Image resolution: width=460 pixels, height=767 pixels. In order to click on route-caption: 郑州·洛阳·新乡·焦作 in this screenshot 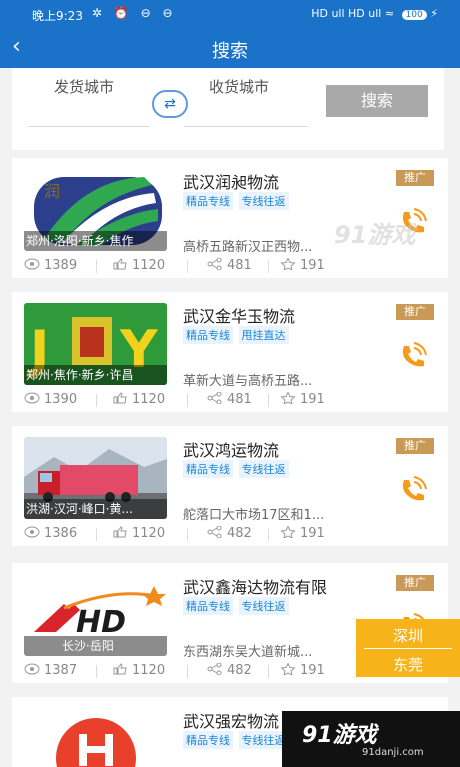, I will do `click(95, 241)`.